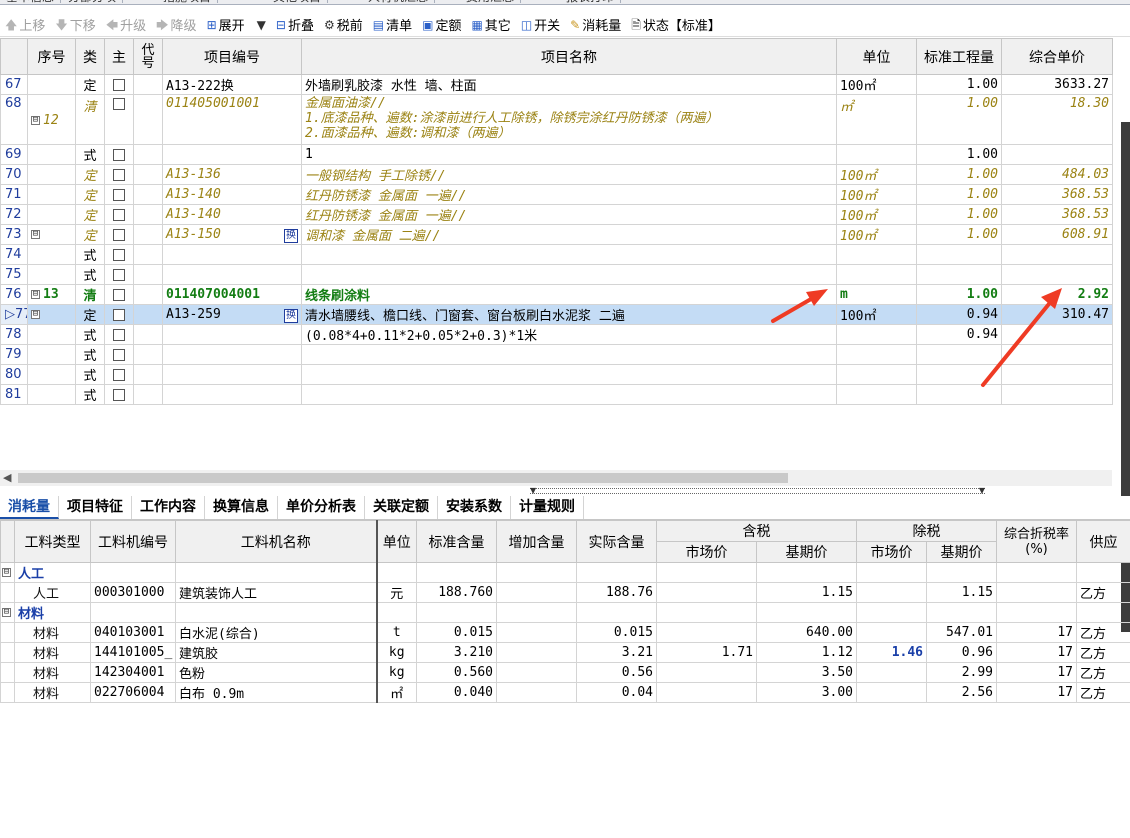  What do you see at coordinates (399, 1) in the screenshot?
I see `top-tab: 人材机汇总` at bounding box center [399, 1].